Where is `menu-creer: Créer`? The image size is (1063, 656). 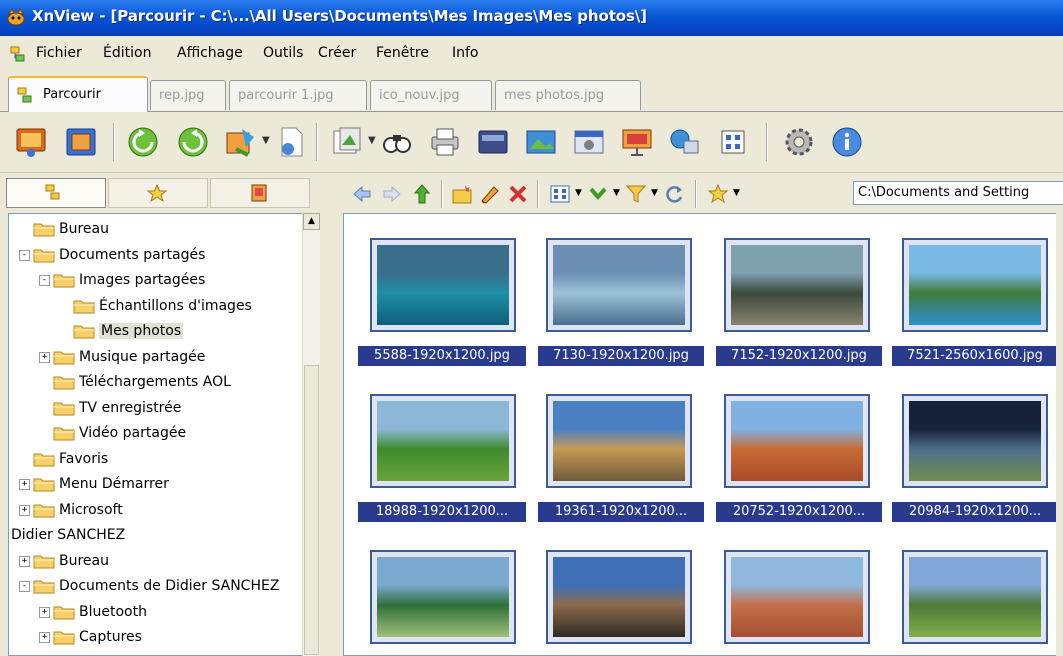 menu-creer: Créer is located at coordinates (337, 53).